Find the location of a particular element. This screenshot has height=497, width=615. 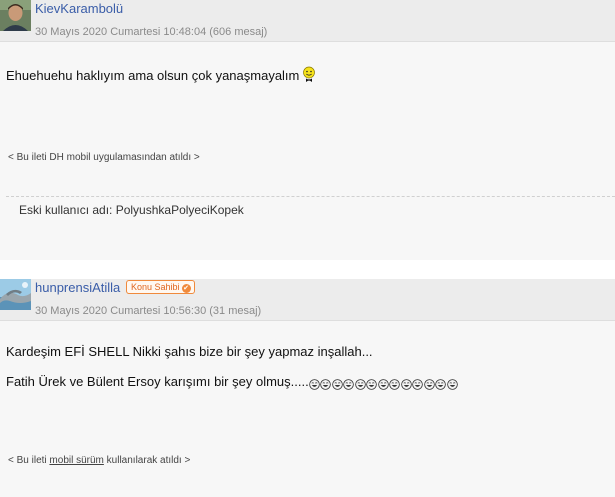

check-icon: ✔ is located at coordinates (186, 288).